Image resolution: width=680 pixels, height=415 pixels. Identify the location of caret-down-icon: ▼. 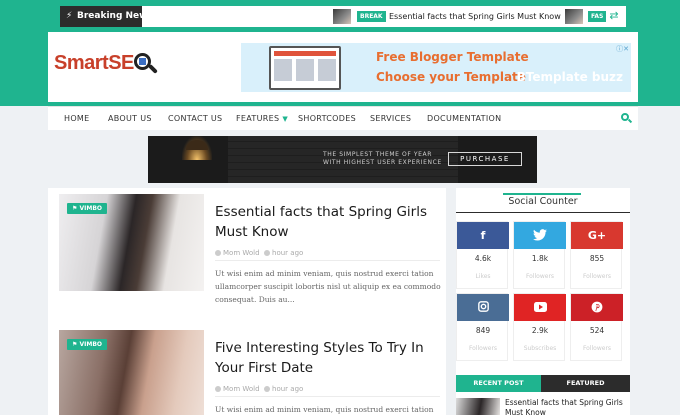
(285, 119).